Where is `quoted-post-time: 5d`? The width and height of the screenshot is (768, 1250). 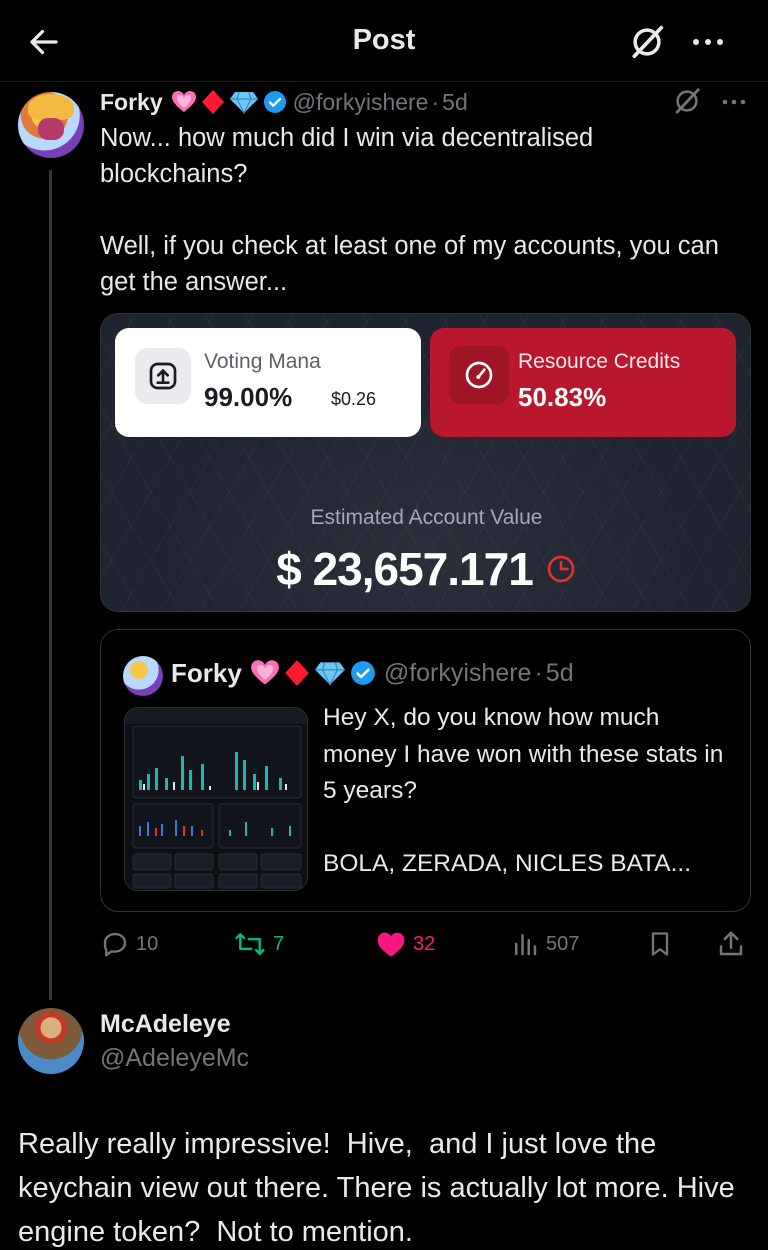
quoted-post-time: 5d is located at coordinates (559, 672).